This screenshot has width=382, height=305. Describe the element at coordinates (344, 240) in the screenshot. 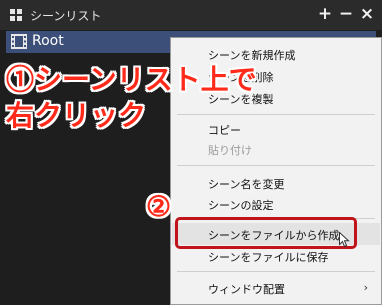

I see `mouse-cursor-icon` at that location.